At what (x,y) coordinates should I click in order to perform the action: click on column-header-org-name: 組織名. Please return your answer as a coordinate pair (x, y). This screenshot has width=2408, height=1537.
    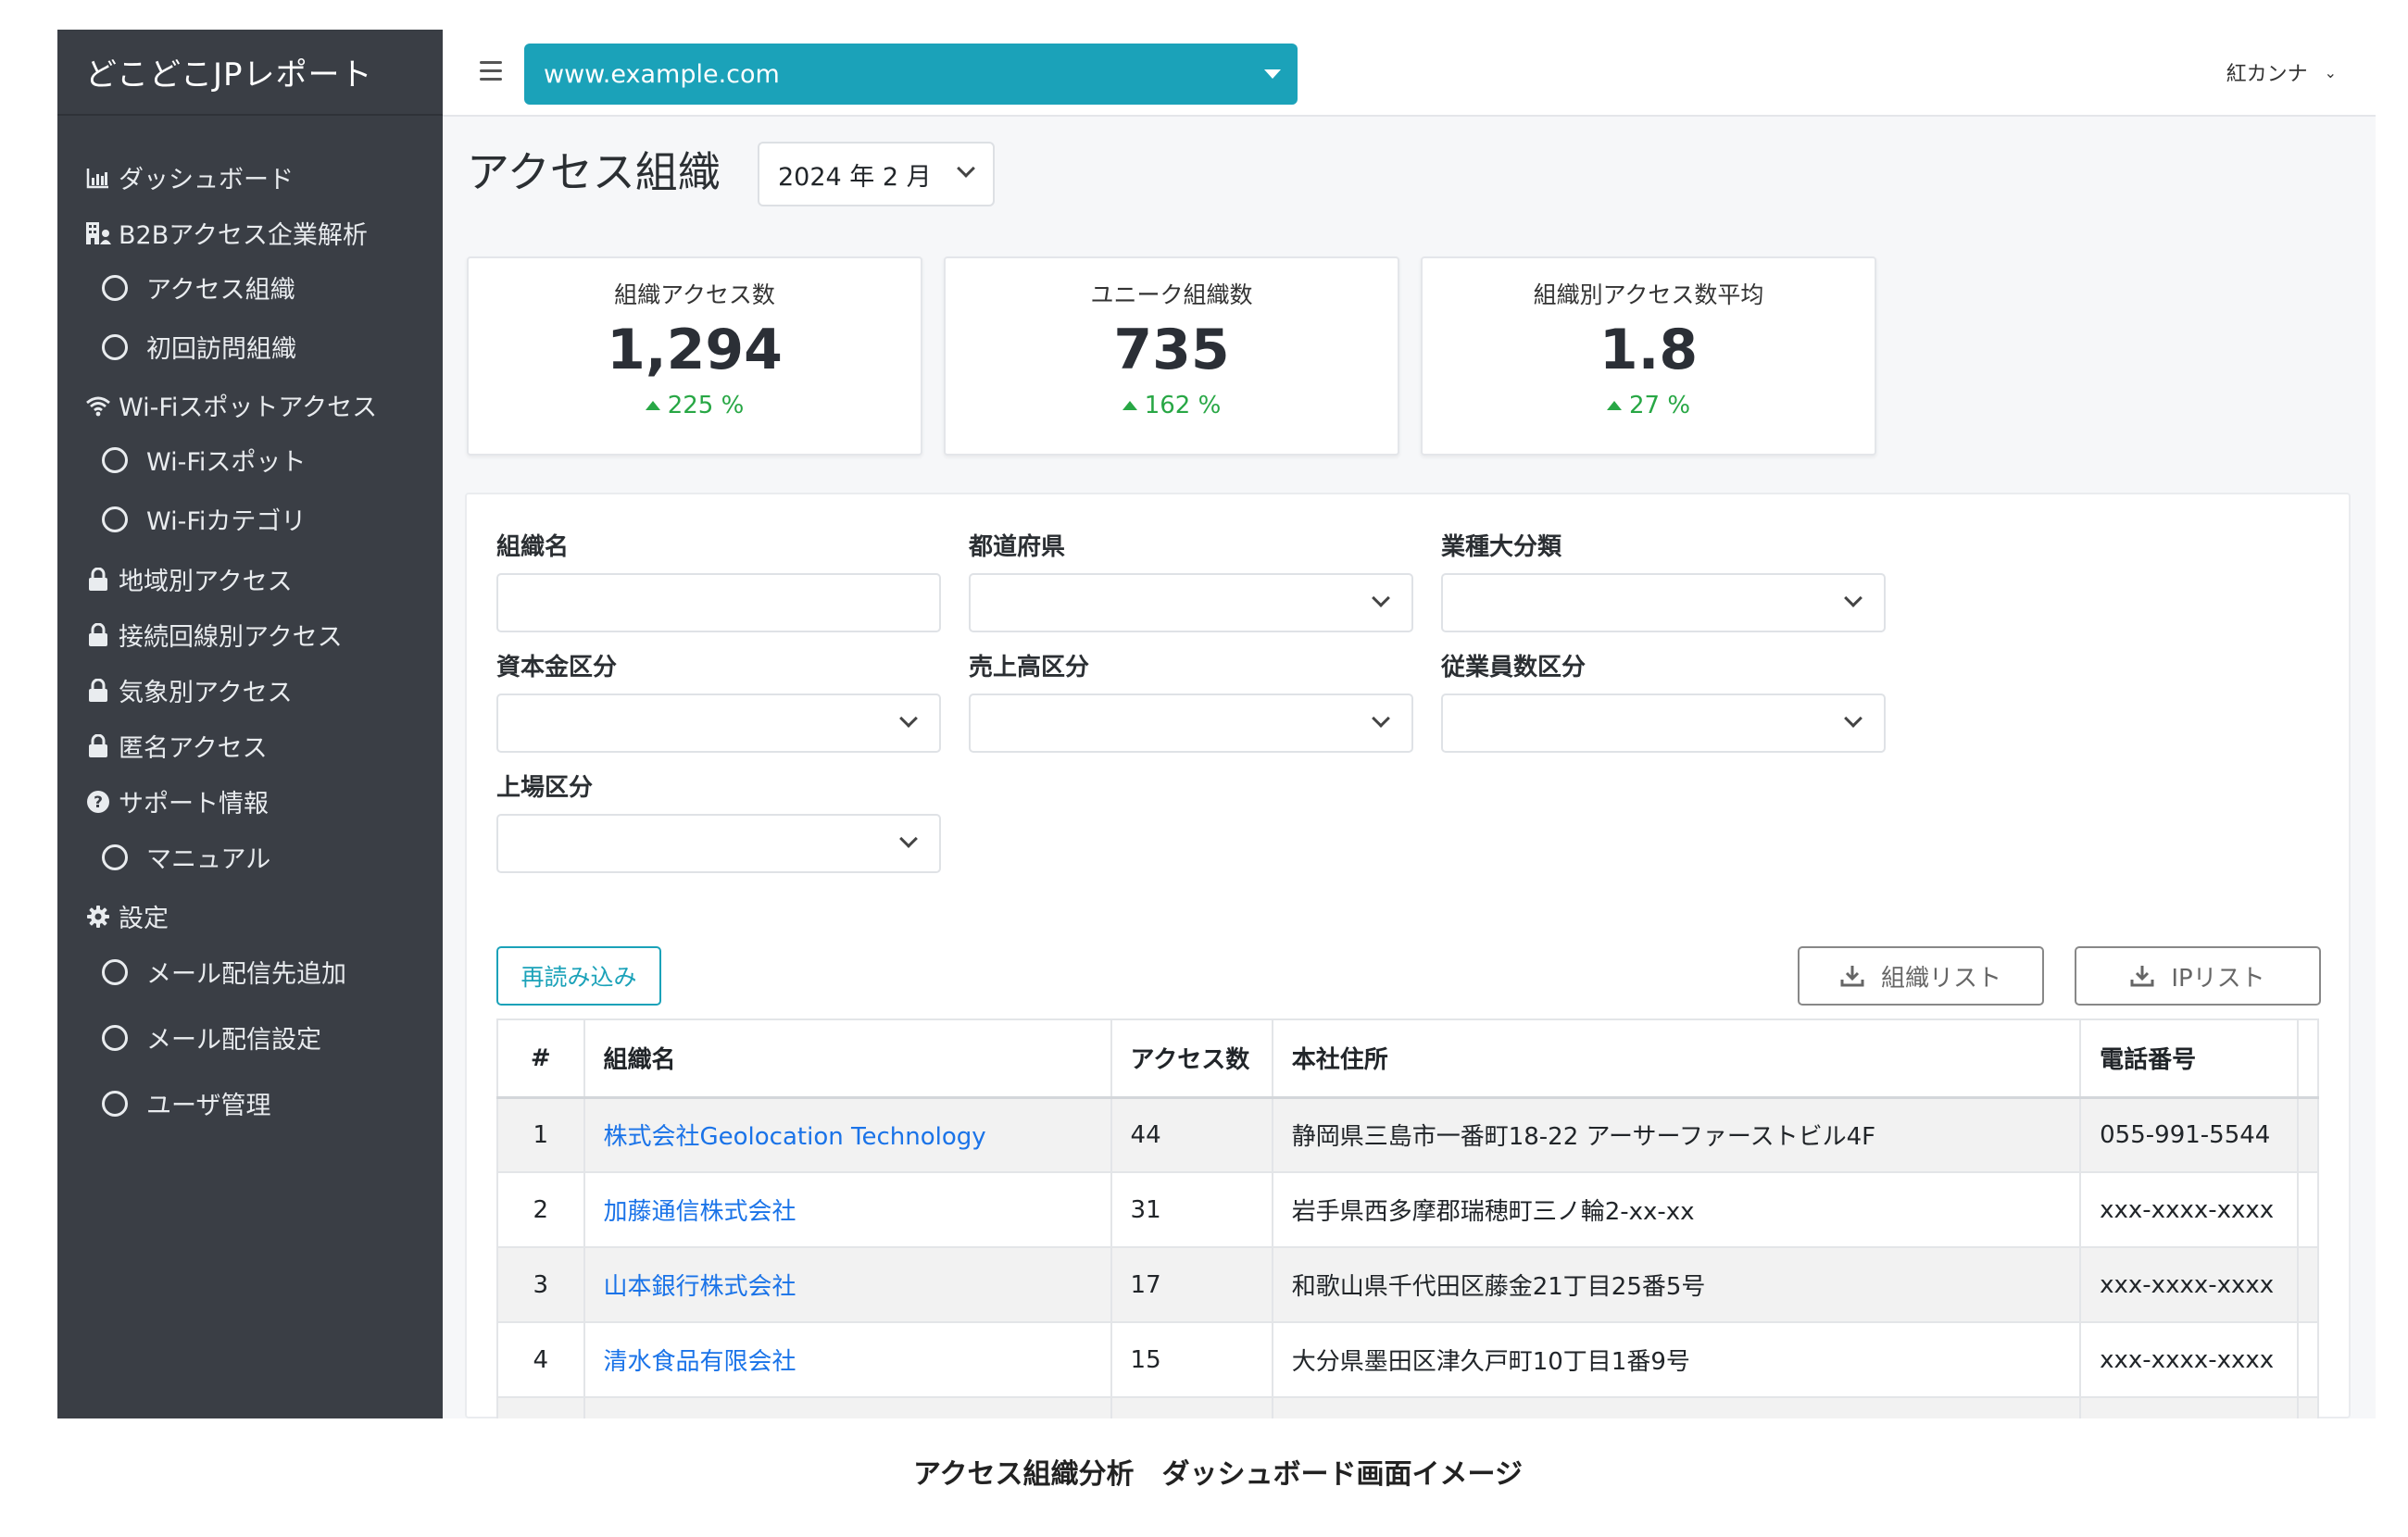
    Looking at the image, I should click on (847, 1059).